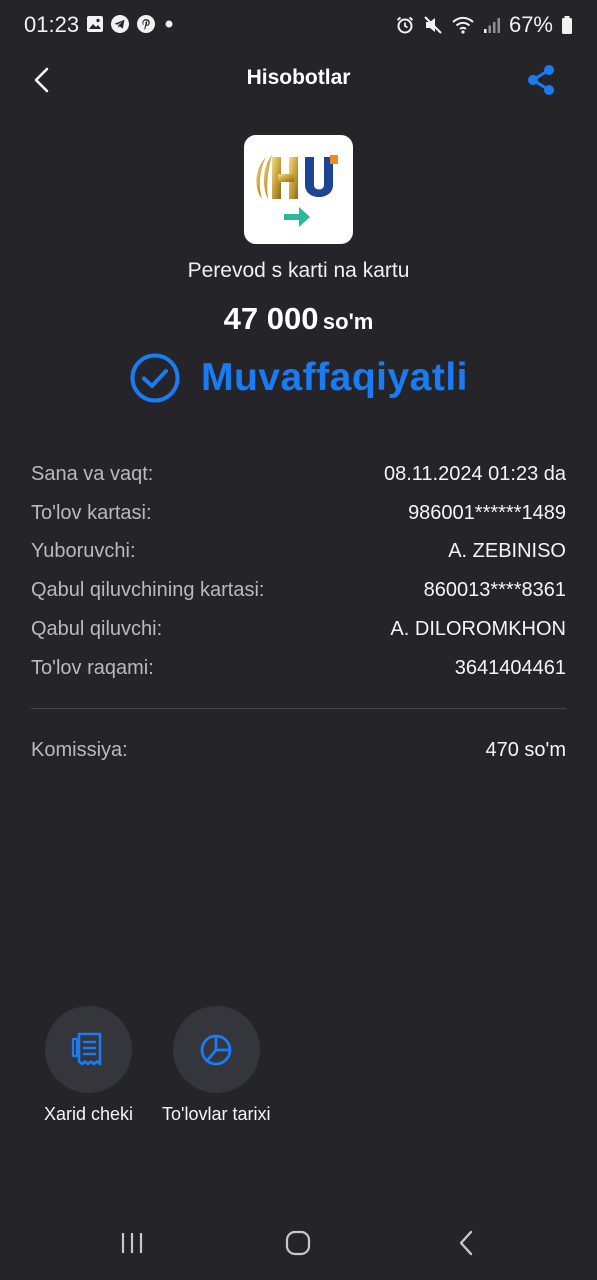  Describe the element at coordinates (95, 24) in the screenshot. I see `gallery-icon` at that location.